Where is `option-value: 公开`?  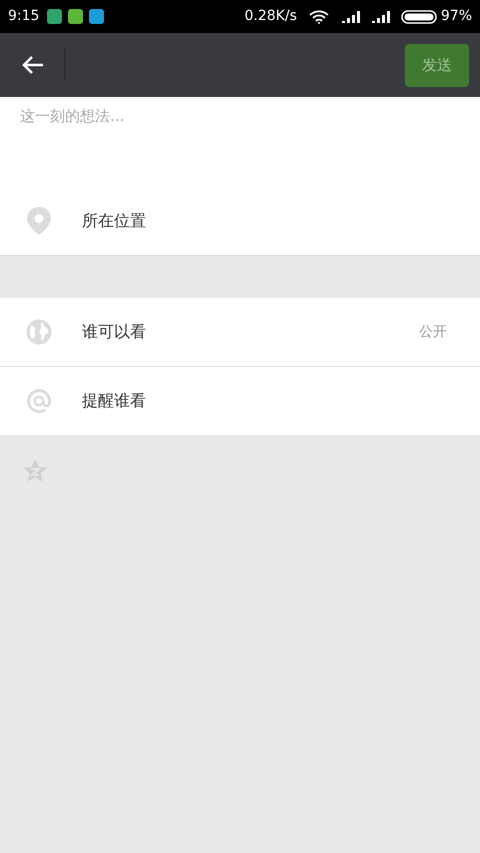
option-value: 公开 is located at coordinates (433, 332).